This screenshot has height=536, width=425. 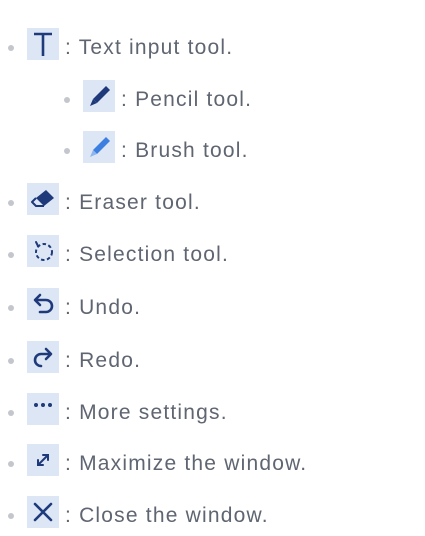 I want to click on item-label: : Maximize the window., so click(x=186, y=463).